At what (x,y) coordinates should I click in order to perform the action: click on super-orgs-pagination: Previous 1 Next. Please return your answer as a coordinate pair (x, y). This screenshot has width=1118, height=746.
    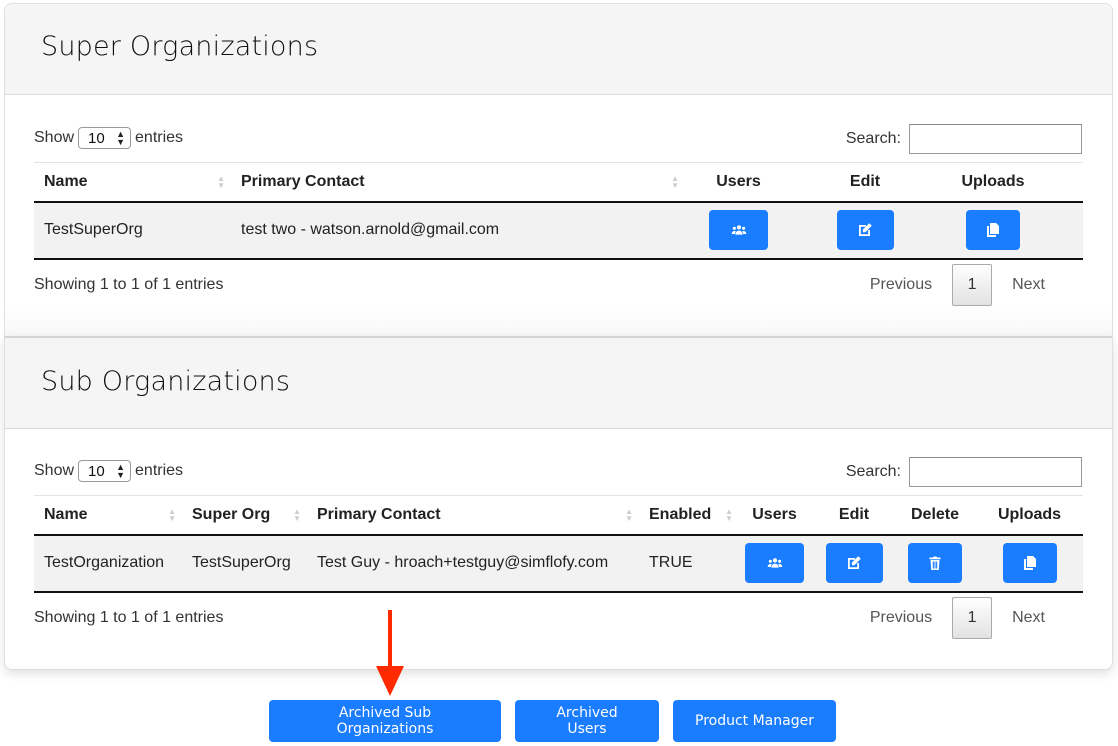
    Looking at the image, I should click on (957, 285).